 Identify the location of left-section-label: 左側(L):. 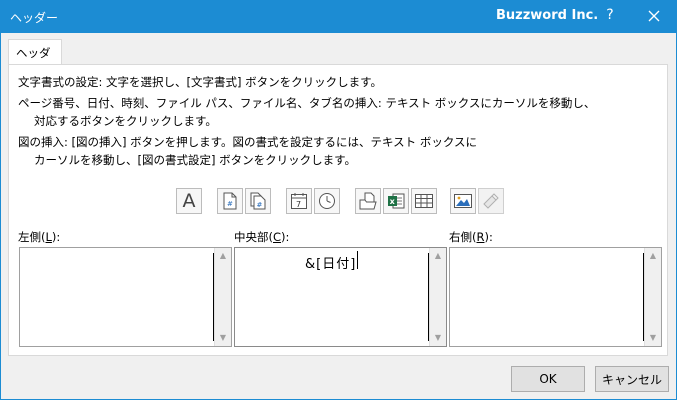
(39, 237).